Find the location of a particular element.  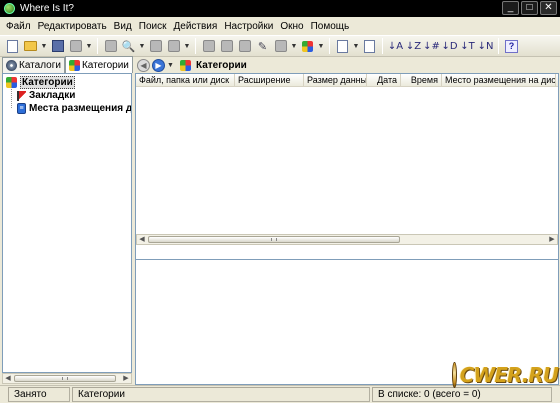

column-size: Размер данных is located at coordinates (335, 80).